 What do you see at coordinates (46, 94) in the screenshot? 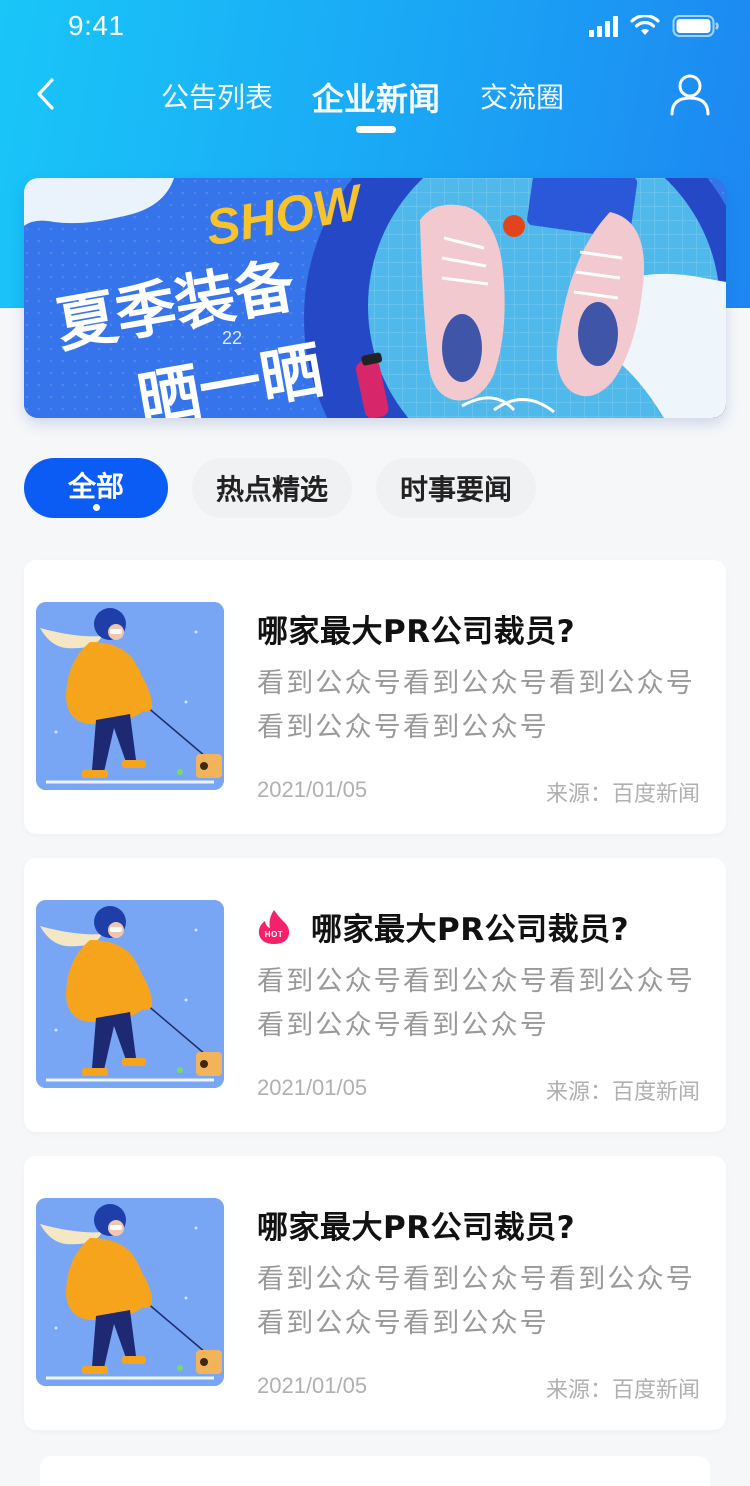
I see `back-arrow-icon` at bounding box center [46, 94].